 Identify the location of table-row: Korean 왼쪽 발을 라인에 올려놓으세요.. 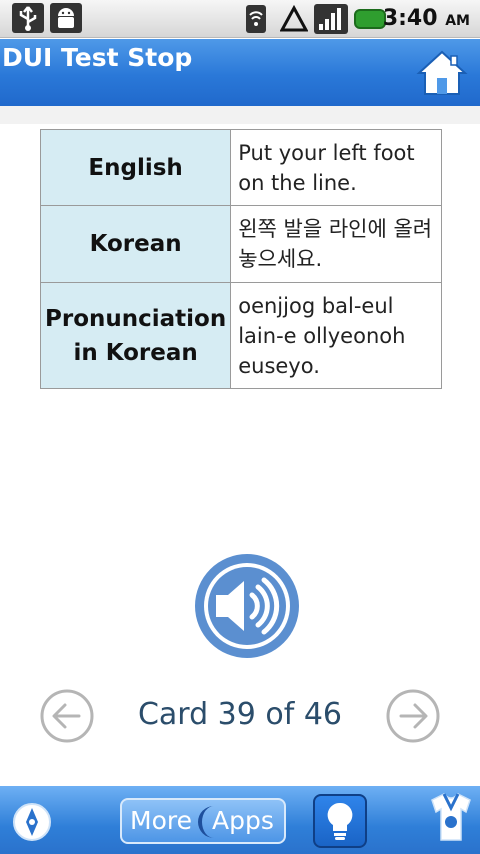
(240, 244).